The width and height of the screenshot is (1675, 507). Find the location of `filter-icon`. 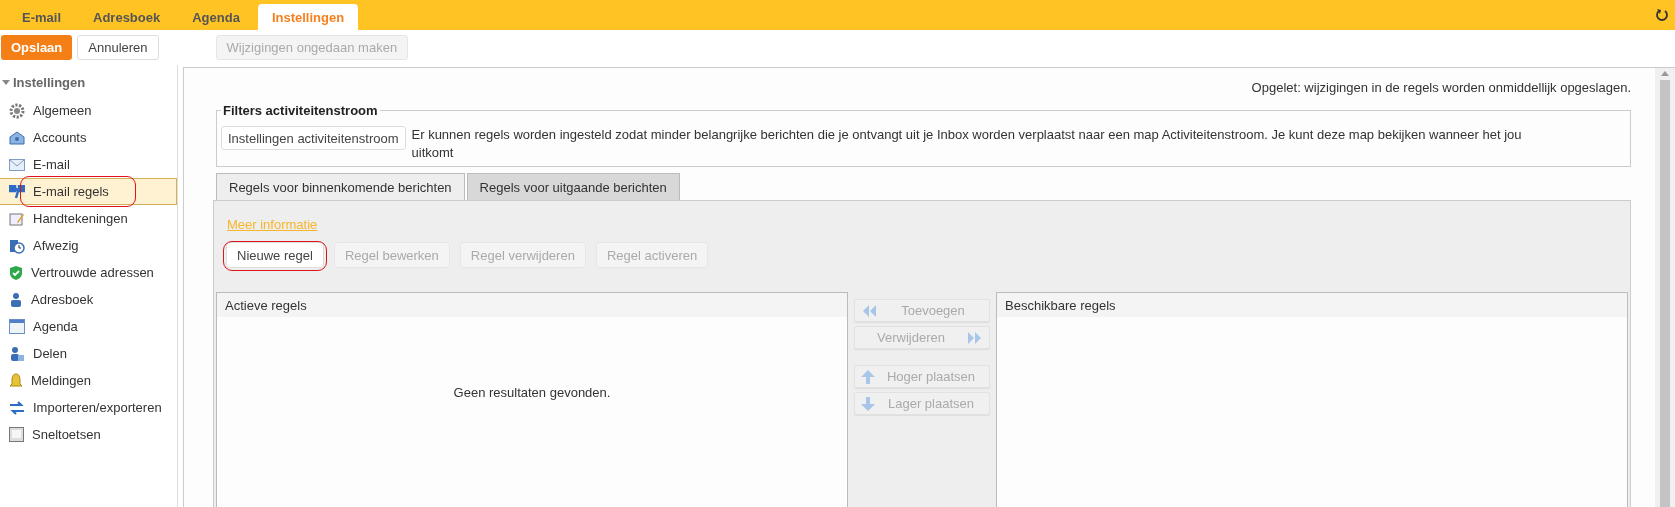

filter-icon is located at coordinates (17, 191).